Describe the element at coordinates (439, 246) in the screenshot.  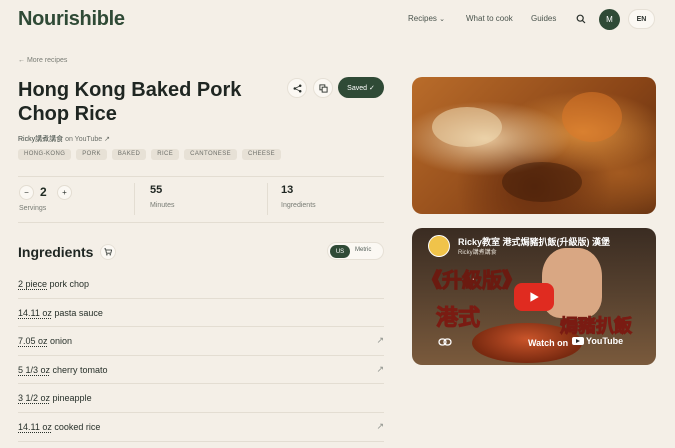
I see `channel-avatar` at that location.